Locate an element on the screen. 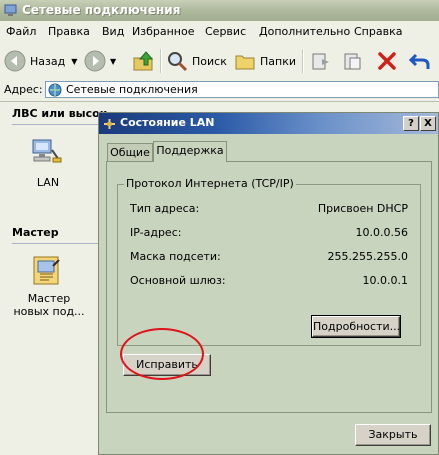  subnet-mask-value: 255.255.255.0 is located at coordinates (367, 256).